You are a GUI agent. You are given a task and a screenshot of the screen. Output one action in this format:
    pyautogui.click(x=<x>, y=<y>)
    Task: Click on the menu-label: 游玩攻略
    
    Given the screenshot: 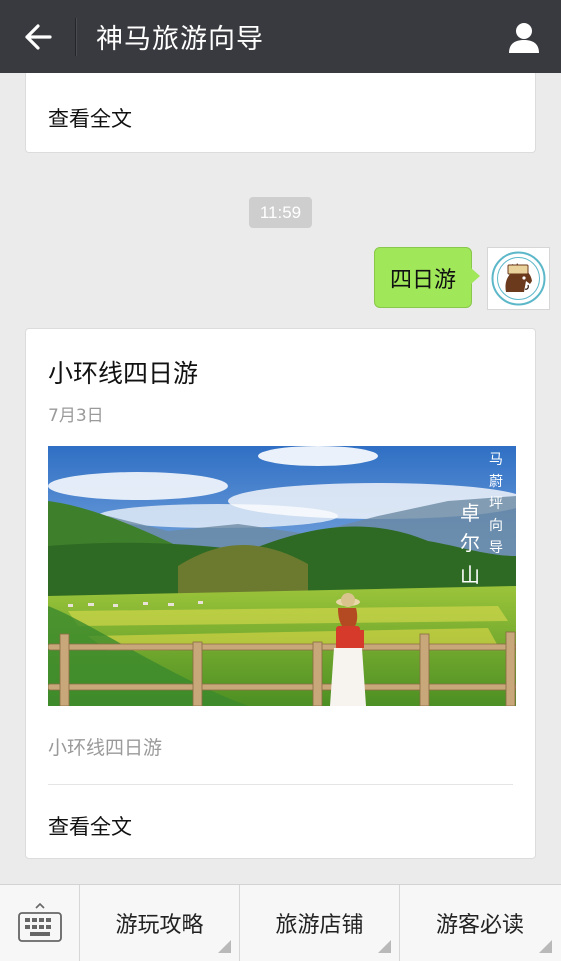 What is the action you would take?
    pyautogui.click(x=159, y=925)
    